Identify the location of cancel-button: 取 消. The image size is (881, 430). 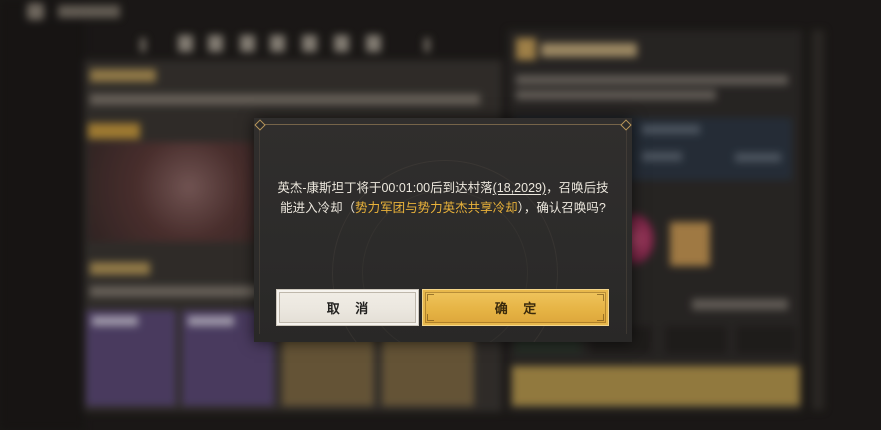
(347, 307).